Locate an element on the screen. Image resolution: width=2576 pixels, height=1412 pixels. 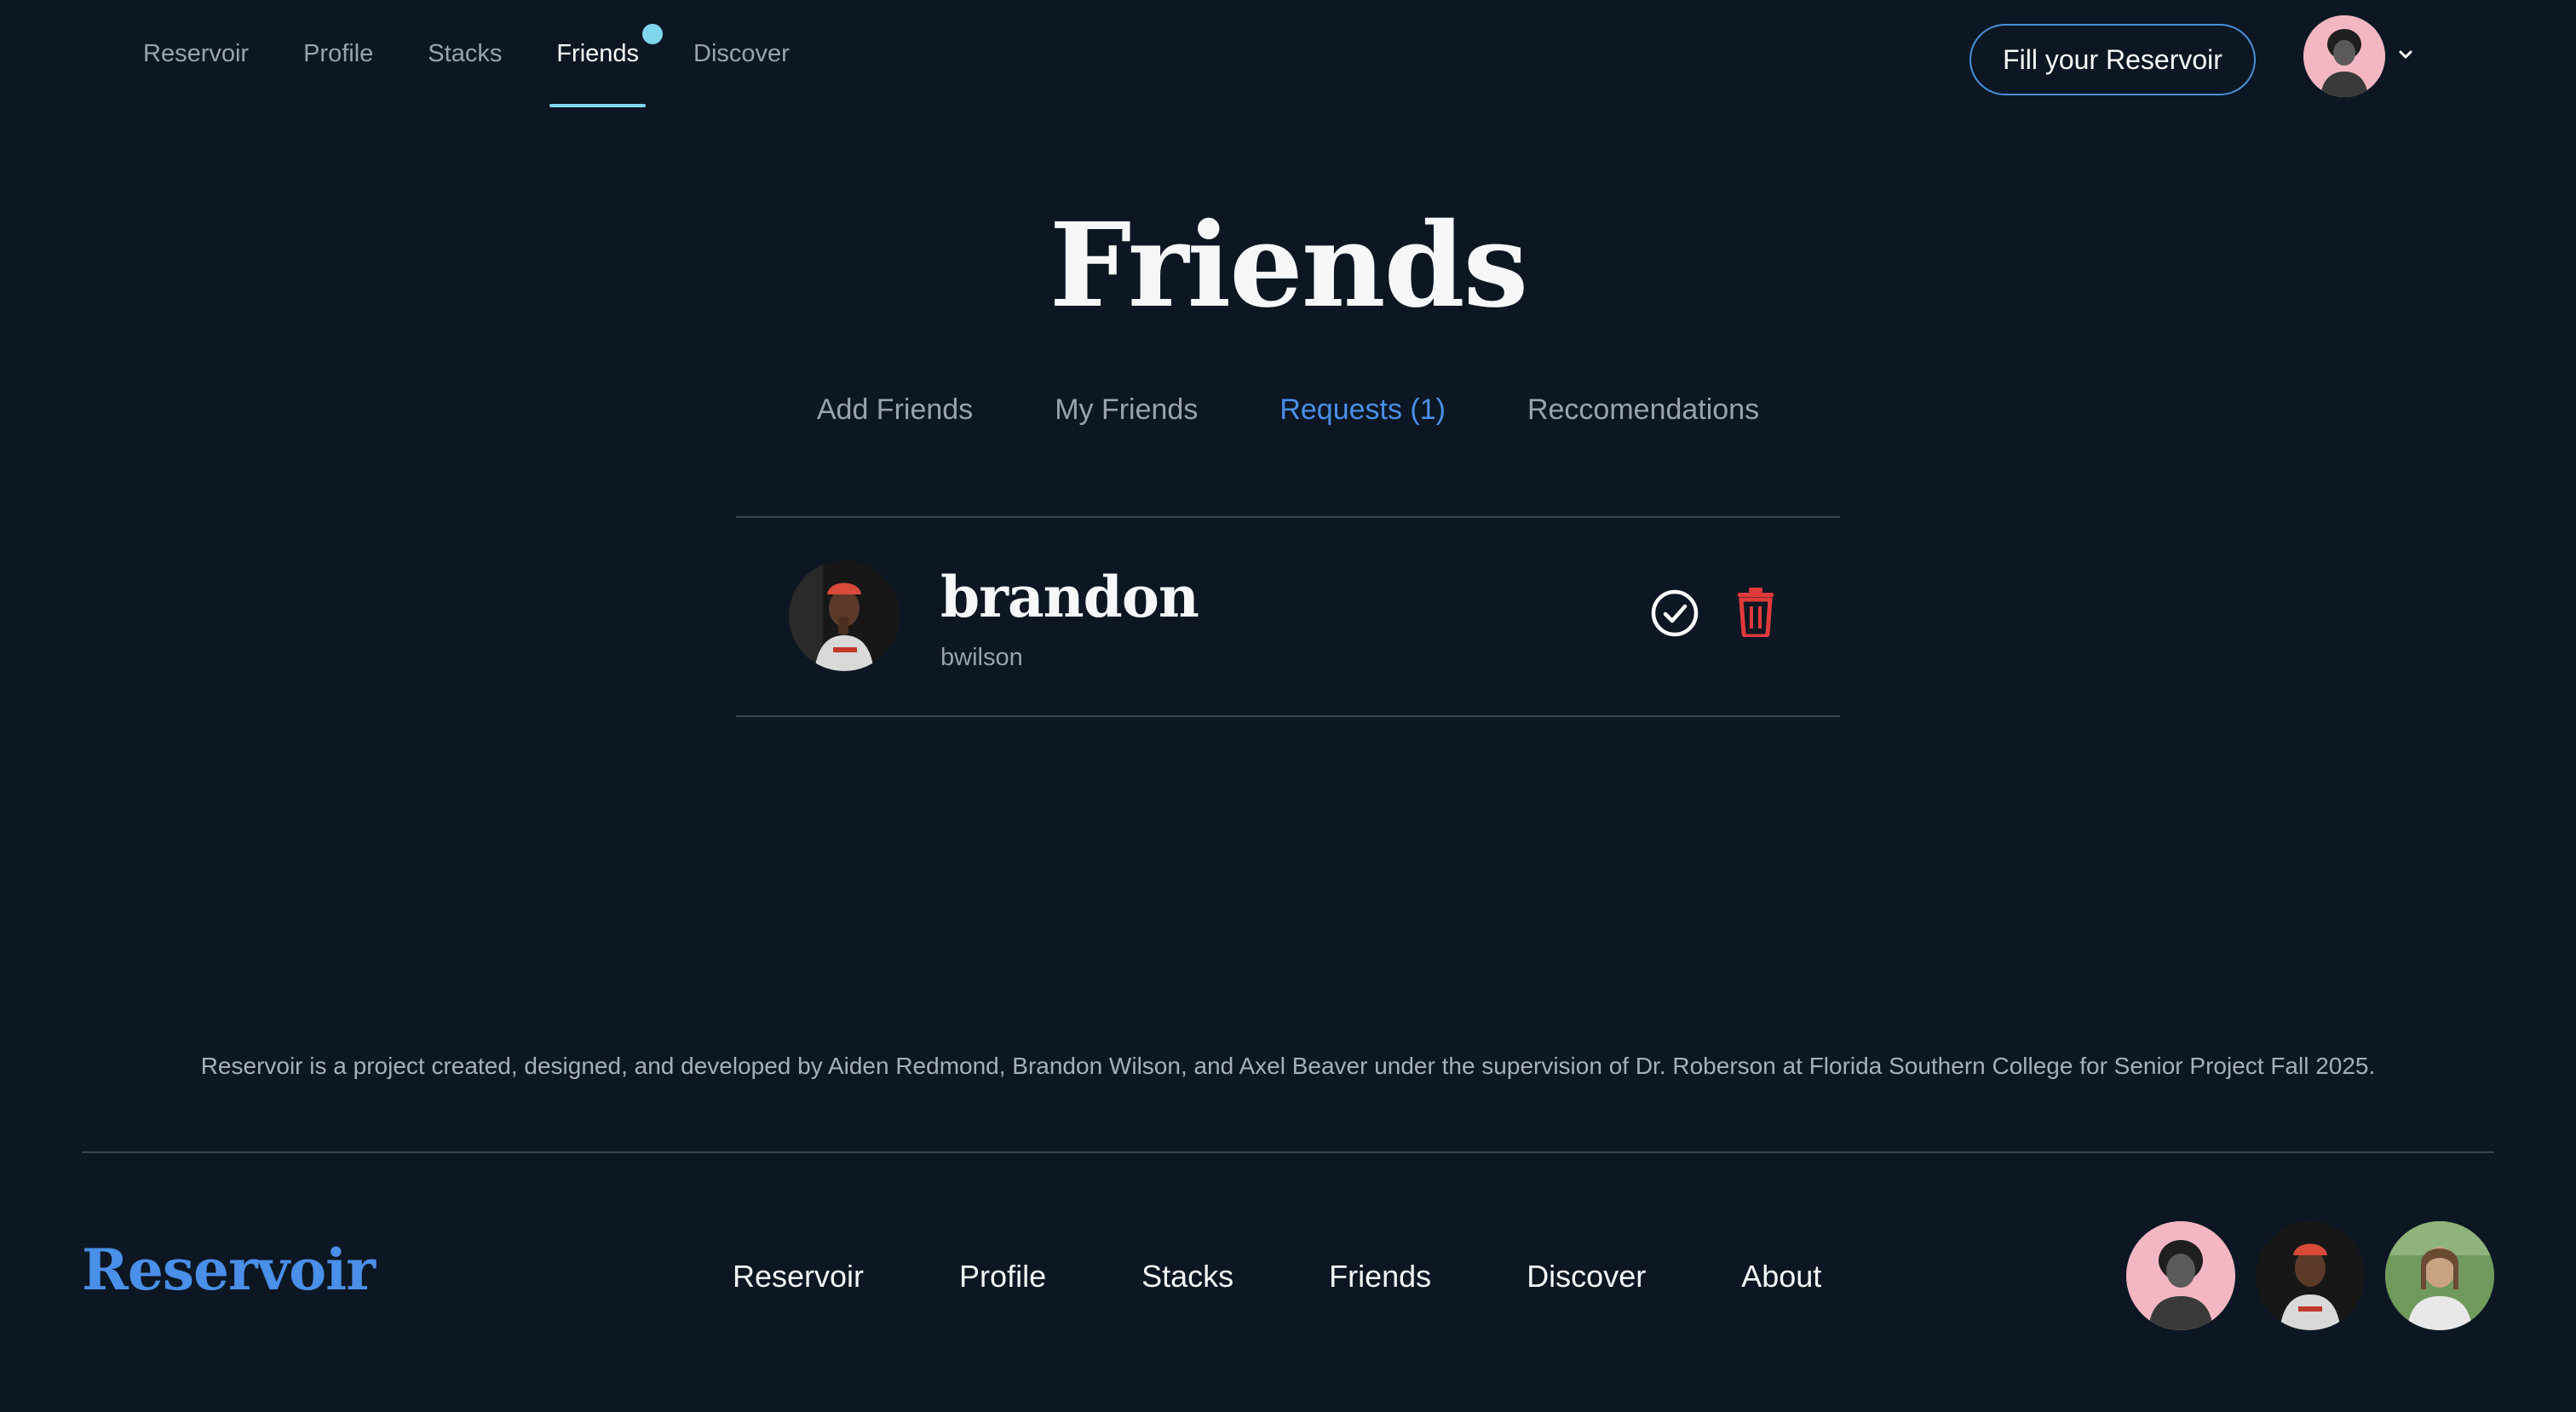
user-avatar is located at coordinates (2344, 56).